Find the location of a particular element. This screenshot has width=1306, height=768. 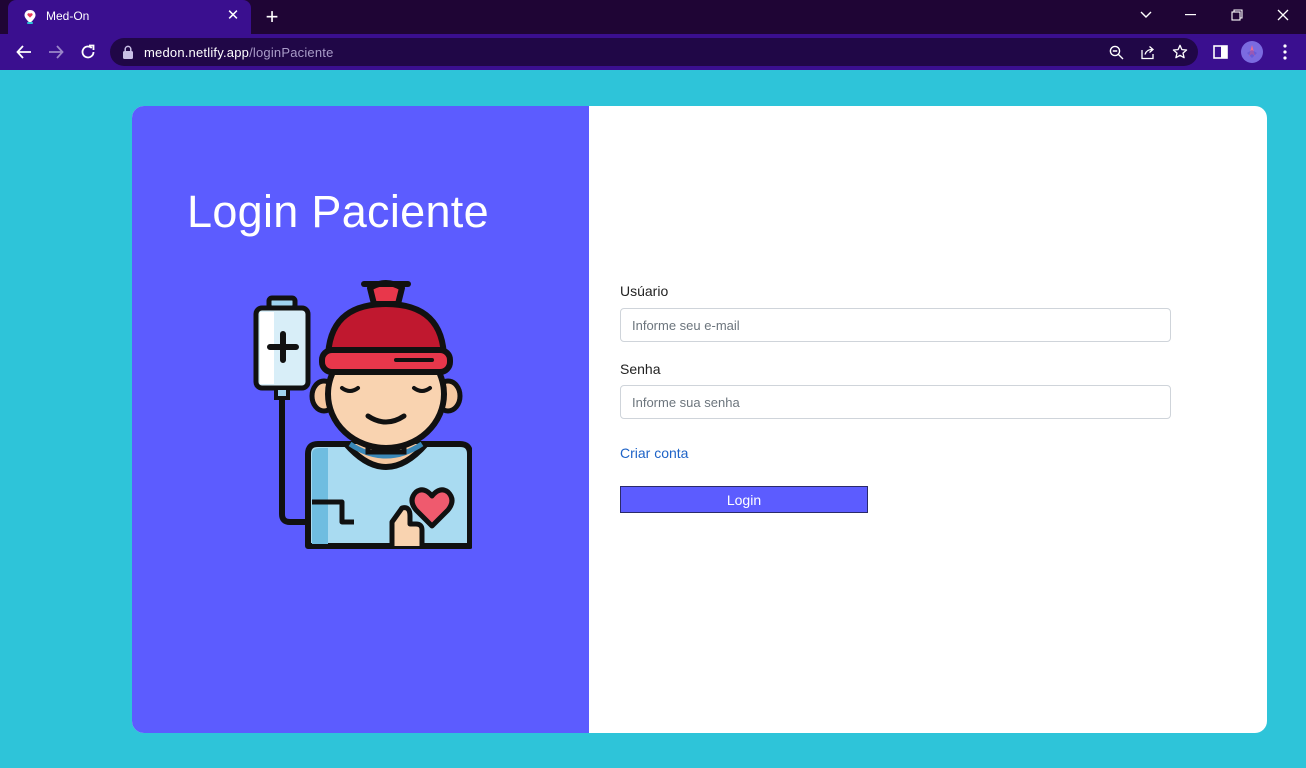

email-field is located at coordinates (895, 325).